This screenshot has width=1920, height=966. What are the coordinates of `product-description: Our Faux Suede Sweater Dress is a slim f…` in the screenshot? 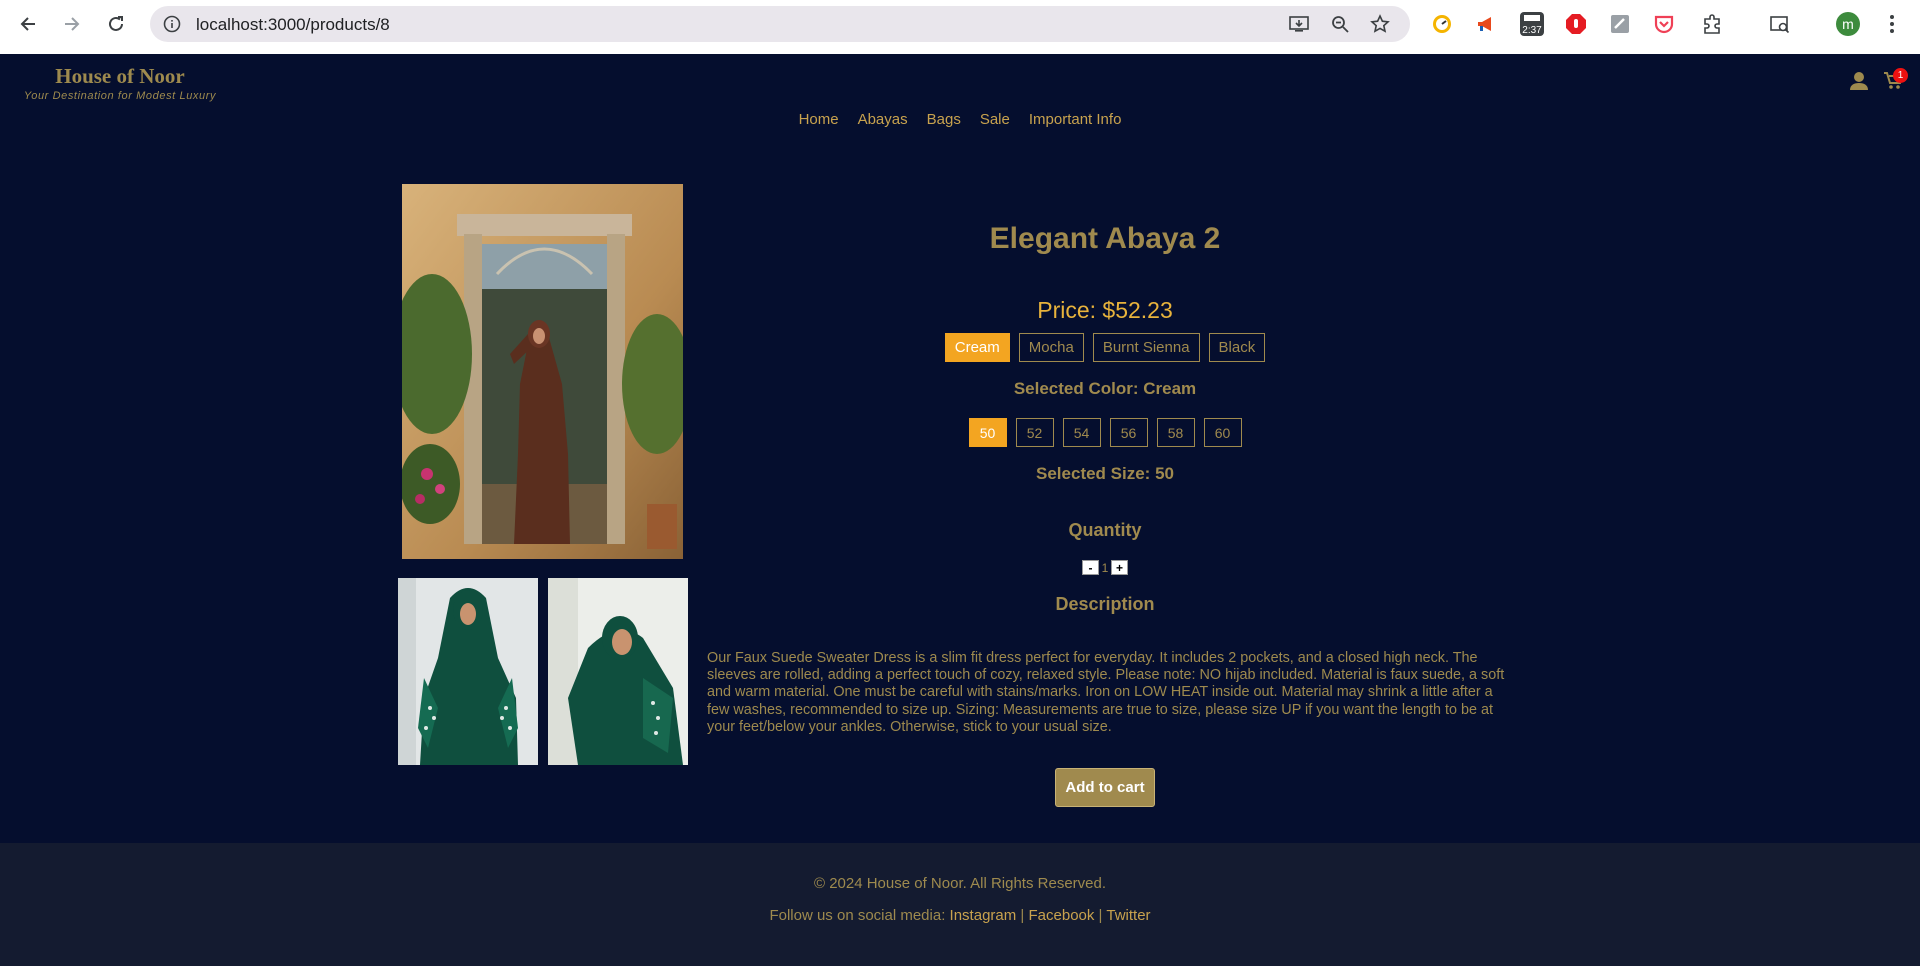 It's located at (1106, 692).